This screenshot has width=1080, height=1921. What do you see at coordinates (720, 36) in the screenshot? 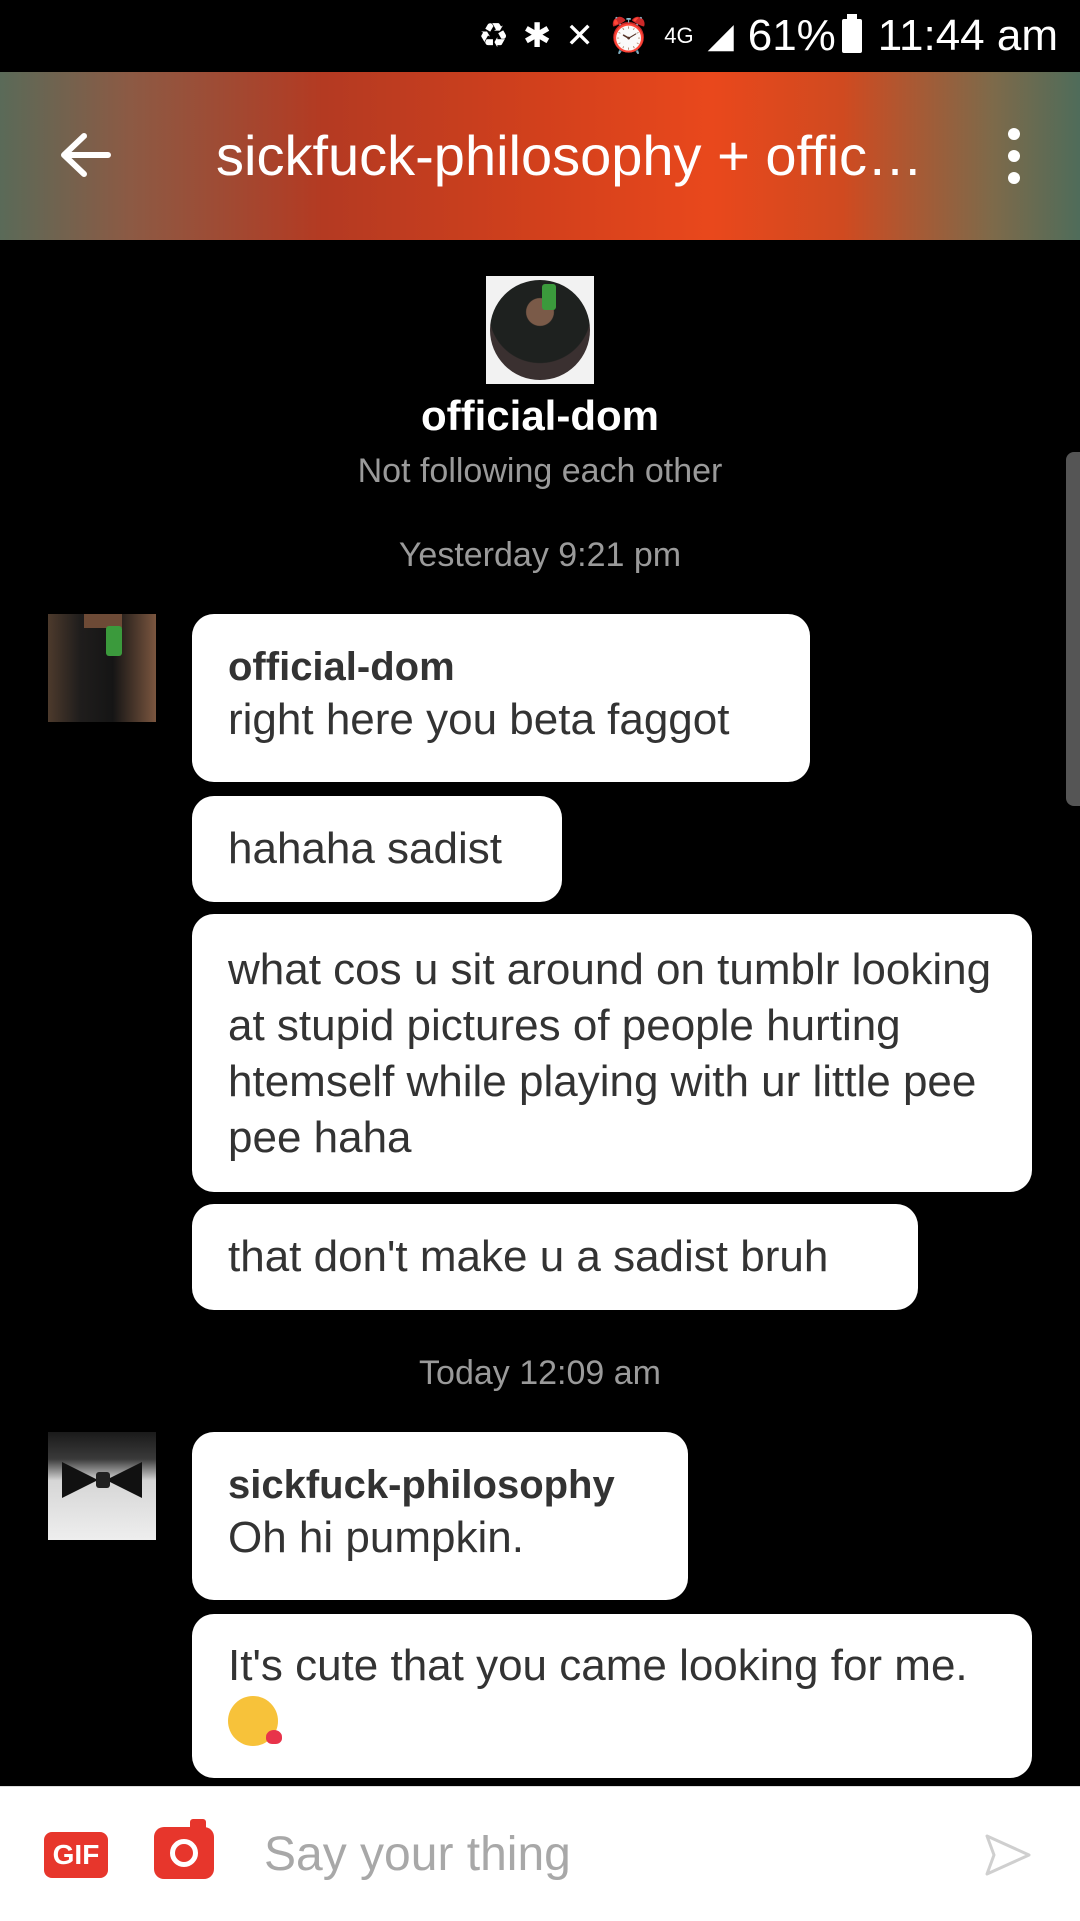
I see `signal-icon: ◢` at bounding box center [720, 36].